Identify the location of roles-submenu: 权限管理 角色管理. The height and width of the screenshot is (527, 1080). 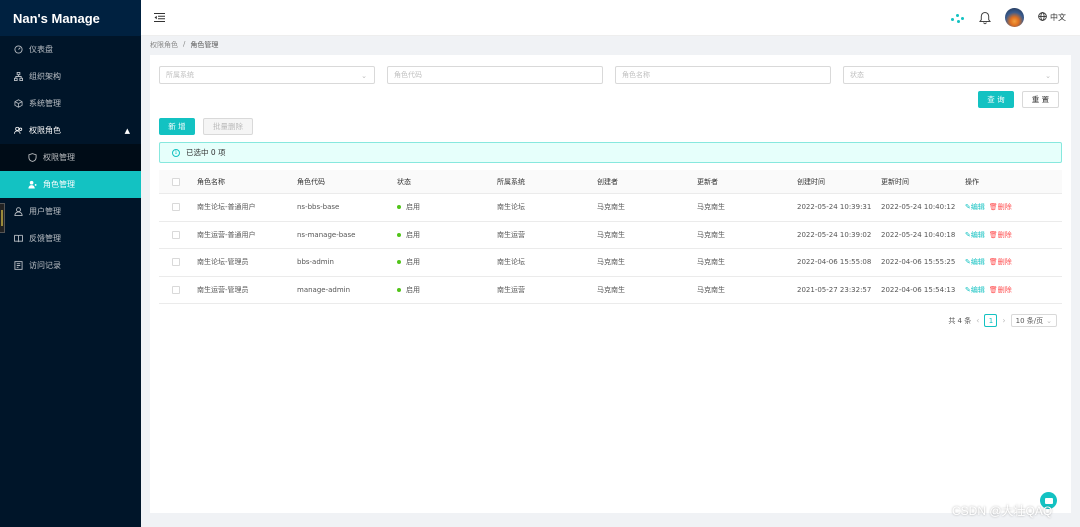
(70, 171).